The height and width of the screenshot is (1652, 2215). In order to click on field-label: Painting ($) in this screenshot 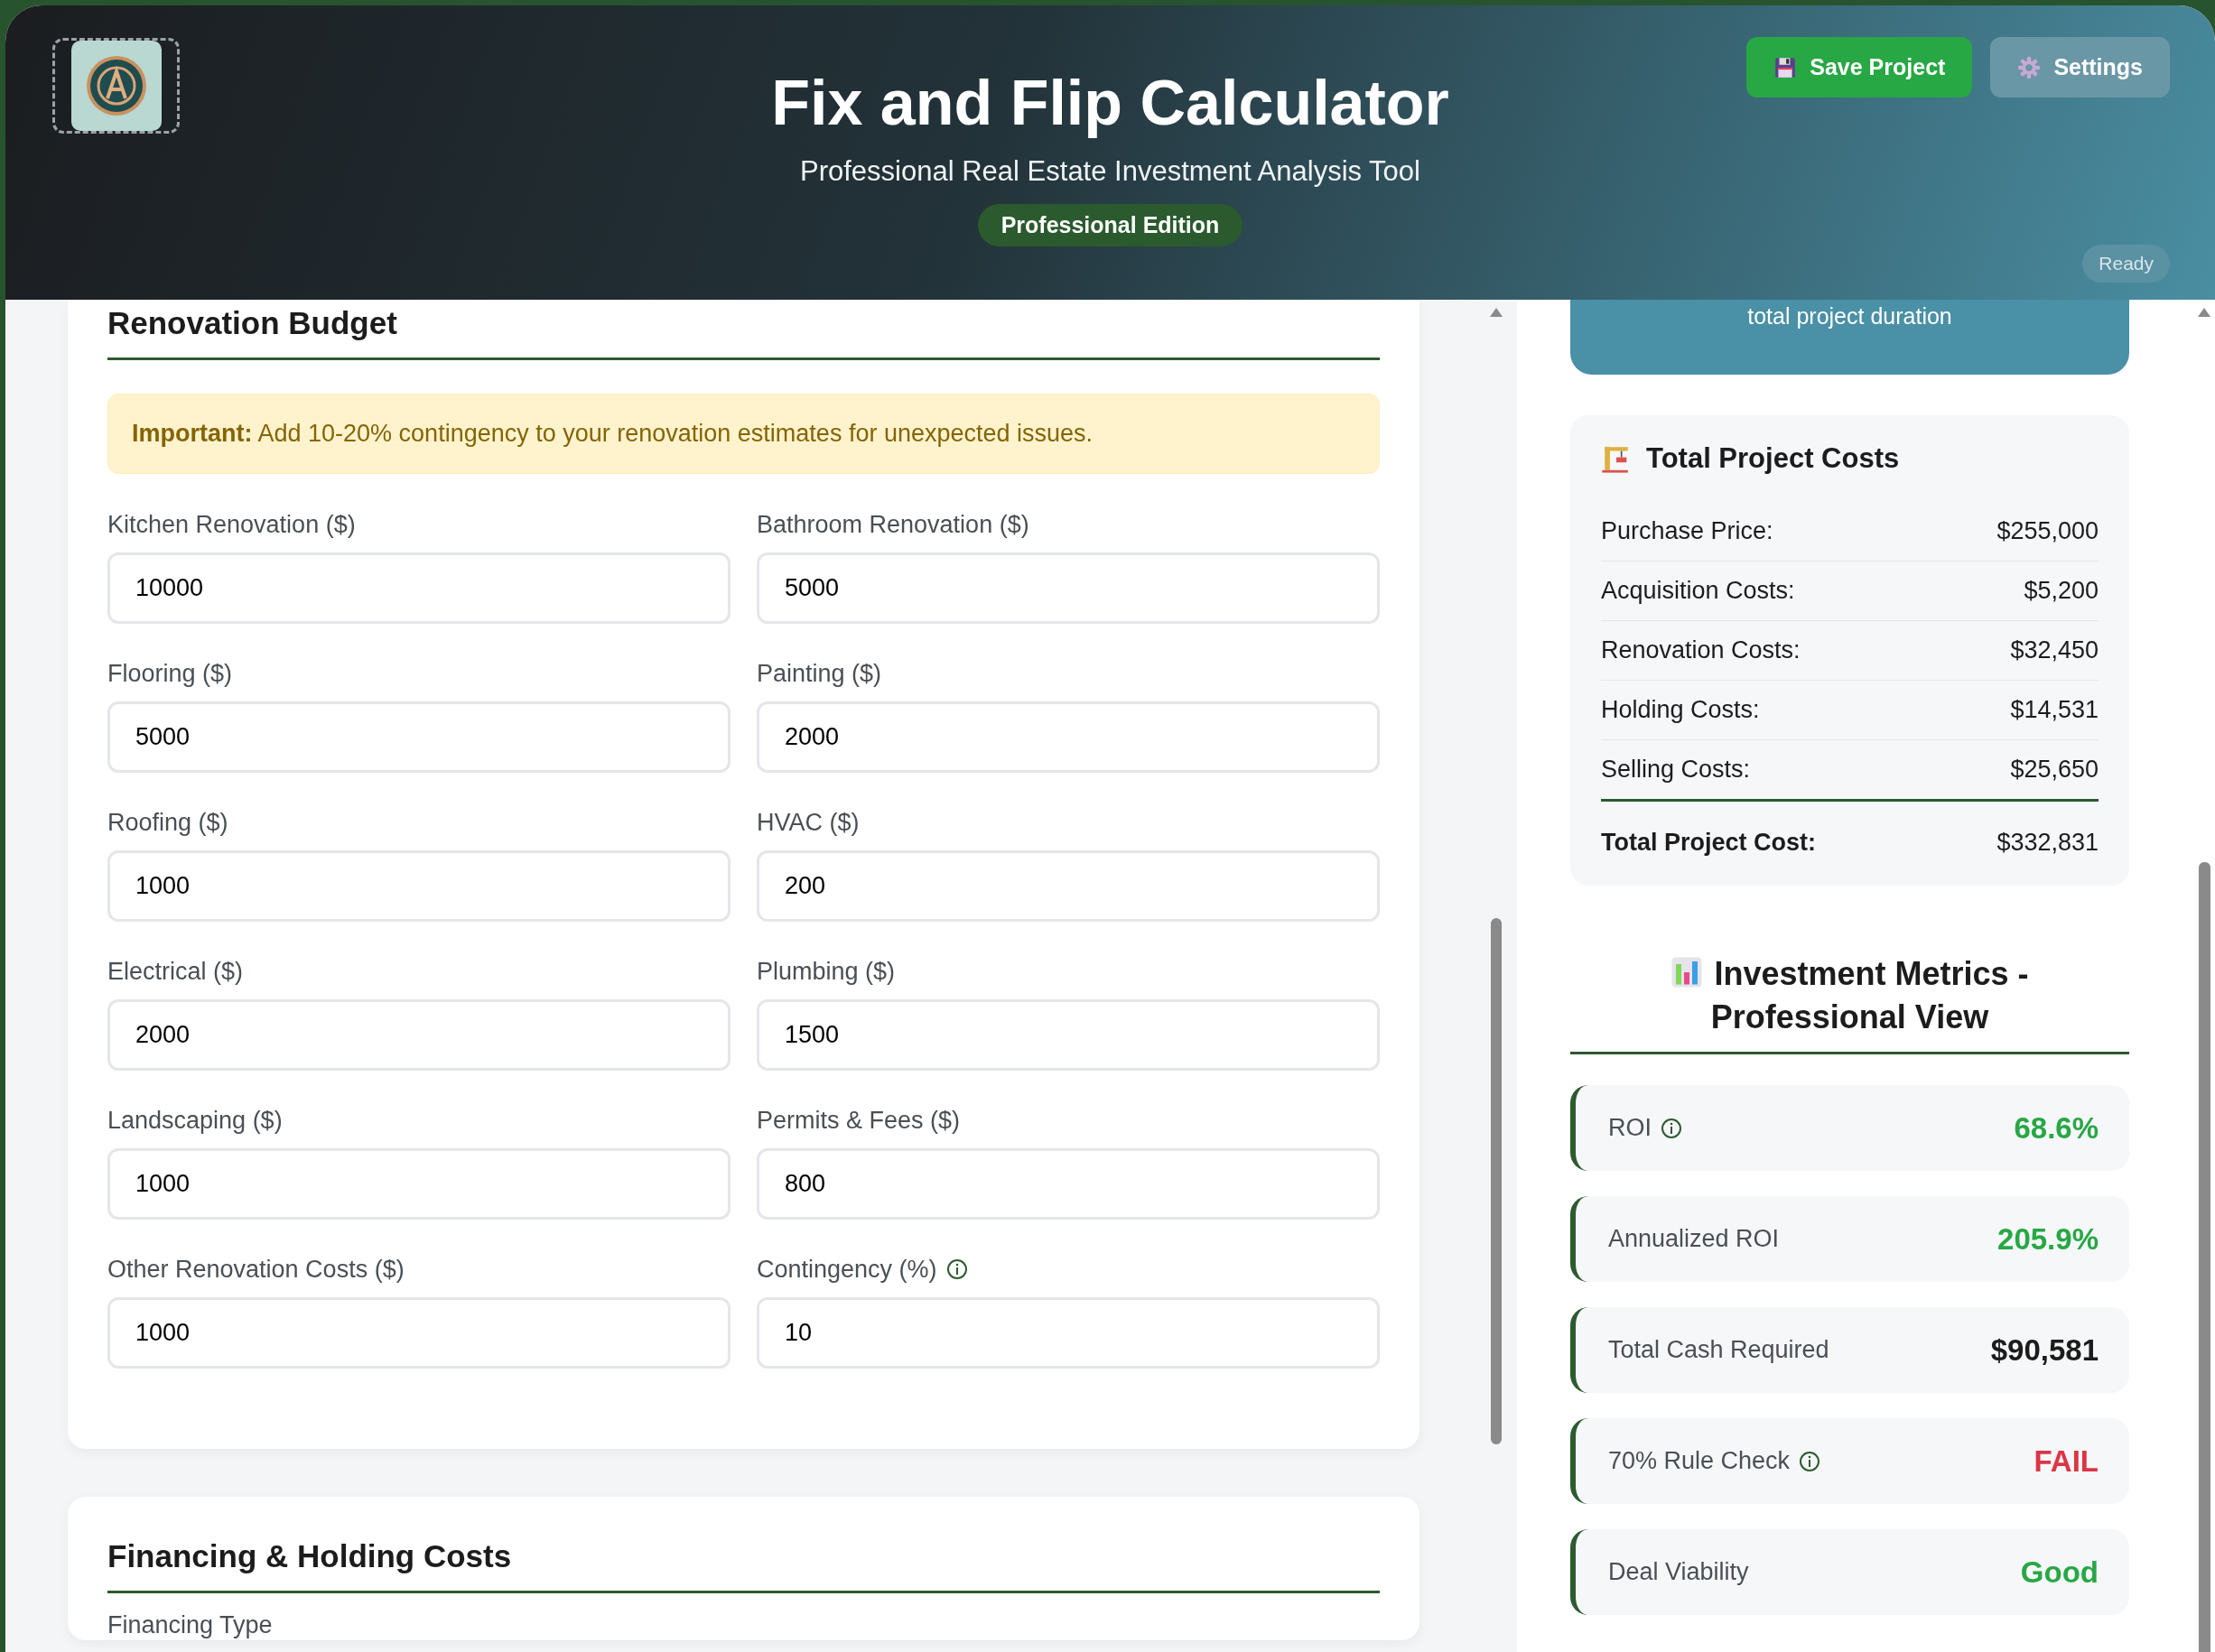, I will do `click(819, 673)`.